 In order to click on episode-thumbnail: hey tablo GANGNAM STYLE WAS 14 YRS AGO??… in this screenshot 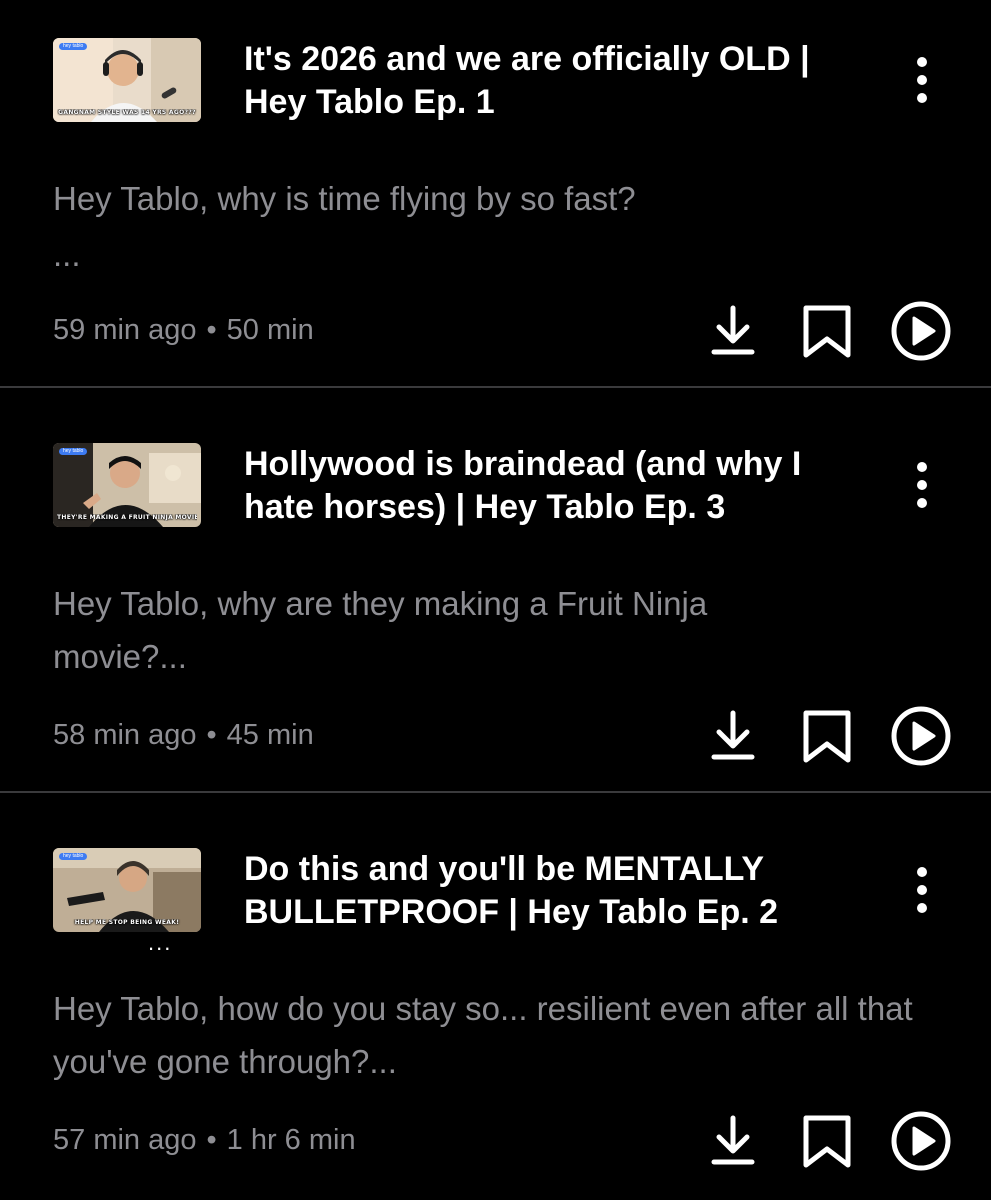, I will do `click(127, 80)`.